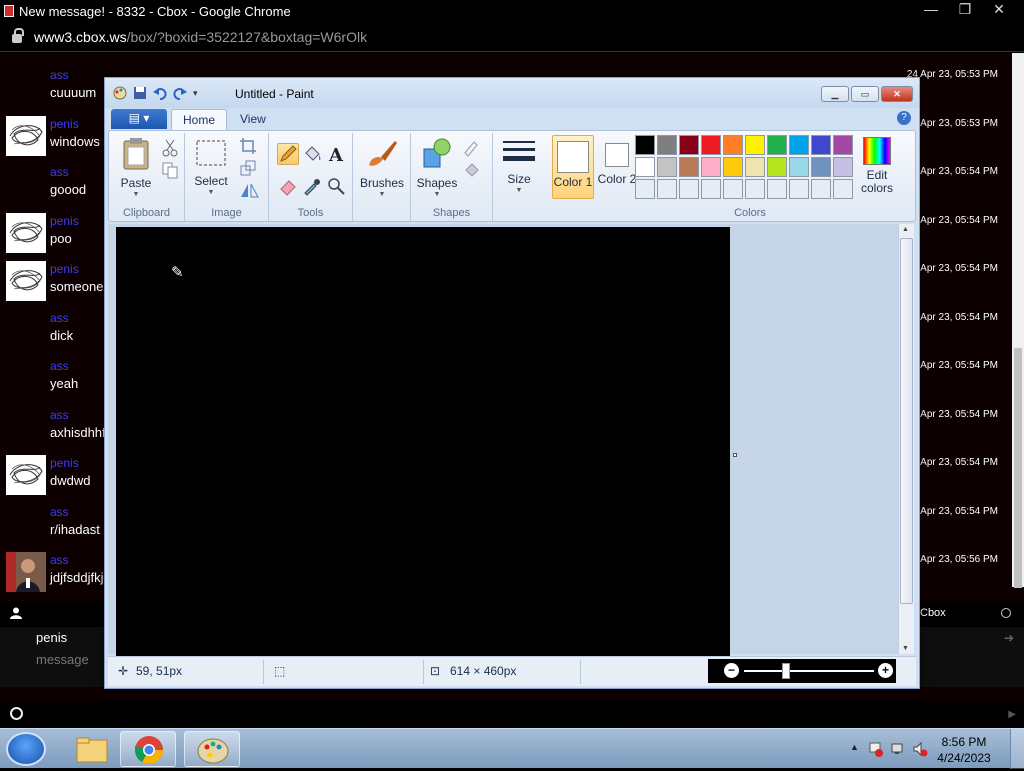 This screenshot has height=771, width=1024. What do you see at coordinates (336, 186) in the screenshot?
I see `magnifier-icon` at bounding box center [336, 186].